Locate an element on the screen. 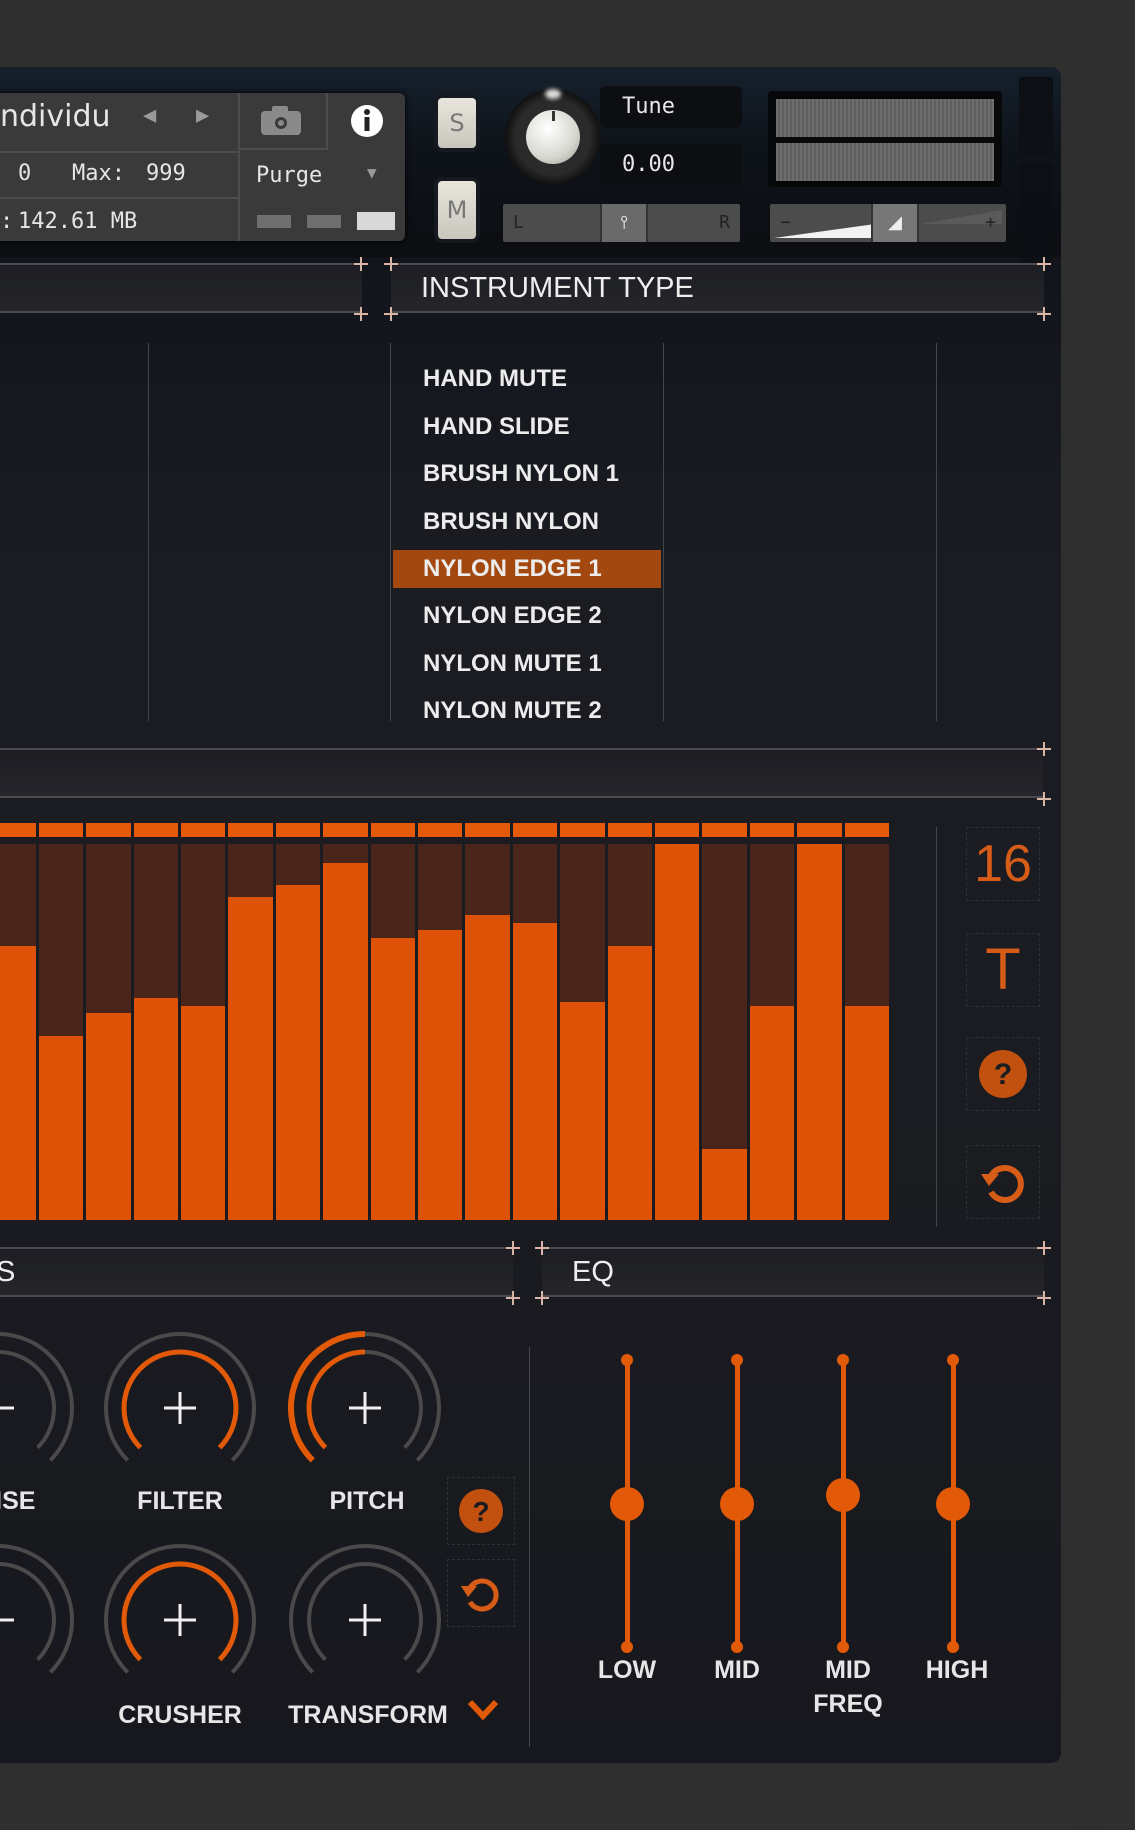 The image size is (1135, 1830). effects-header: S is located at coordinates (256, 1272).